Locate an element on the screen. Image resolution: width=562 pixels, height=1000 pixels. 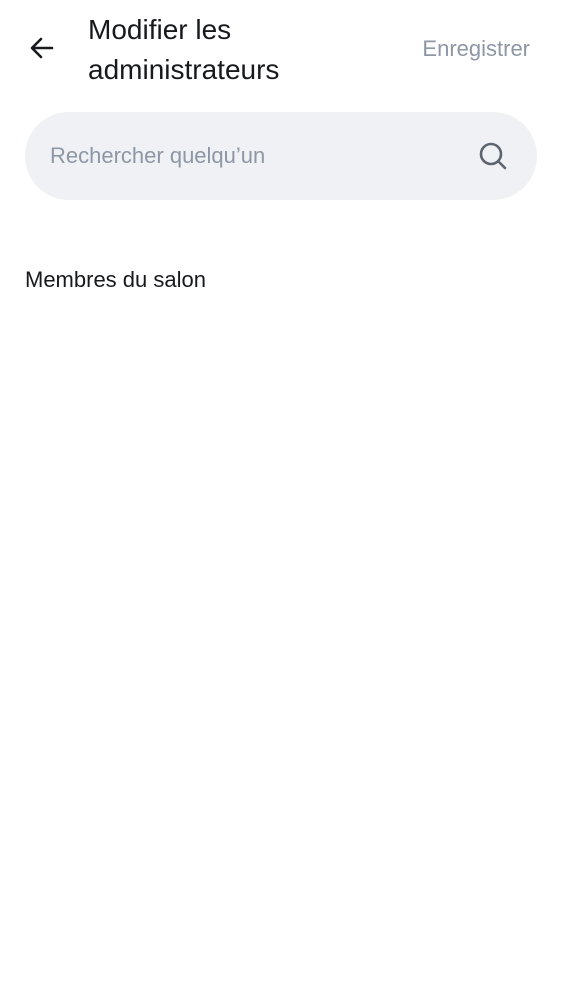
page-title: Modifier les administrateurs is located at coordinates (184, 49).